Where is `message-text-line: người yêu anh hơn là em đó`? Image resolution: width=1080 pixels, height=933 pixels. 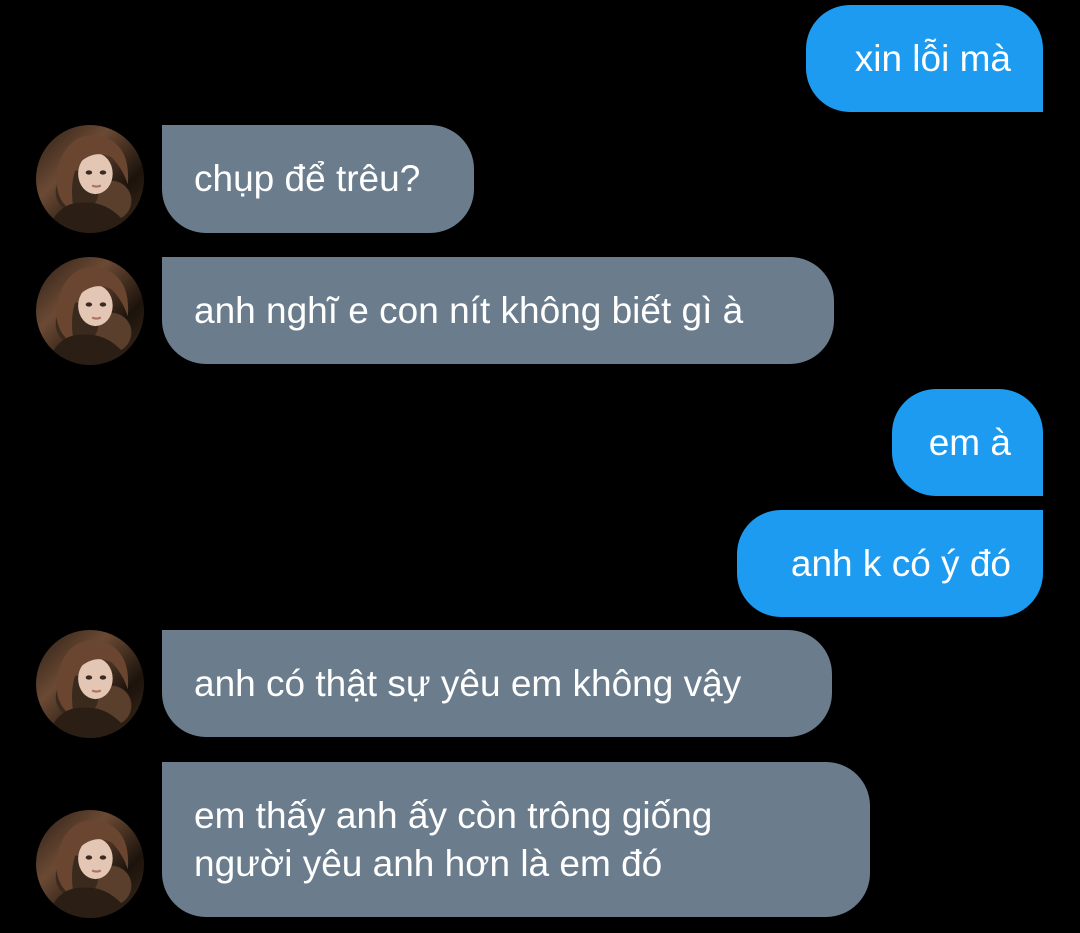
message-text-line: người yêu anh hơn là em đó is located at coordinates (428, 863).